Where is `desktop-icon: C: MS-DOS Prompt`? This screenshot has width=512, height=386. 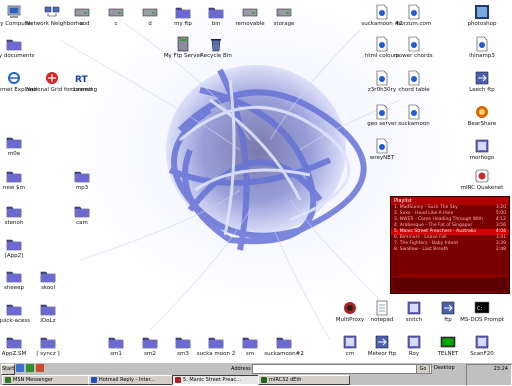
desktop-icon: C: MS-DOS Prompt is located at coordinates (482, 318).